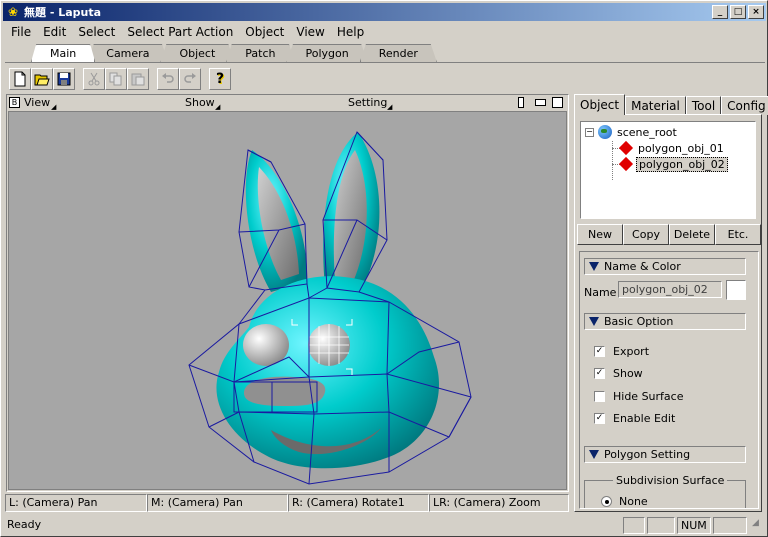  What do you see at coordinates (600, 292) in the screenshot?
I see `name-label: Name` at bounding box center [600, 292].